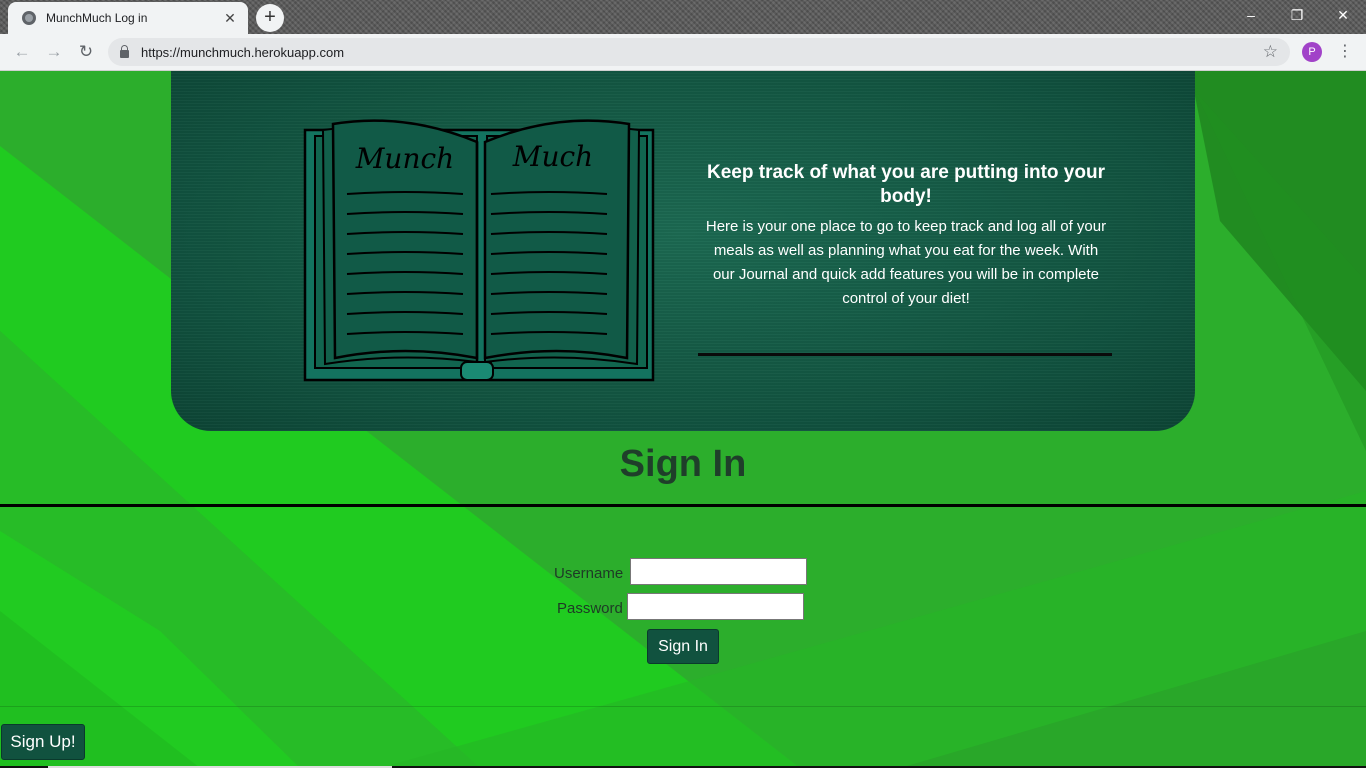 The width and height of the screenshot is (1366, 768). What do you see at coordinates (905, 354) in the screenshot?
I see `hero-divider` at bounding box center [905, 354].